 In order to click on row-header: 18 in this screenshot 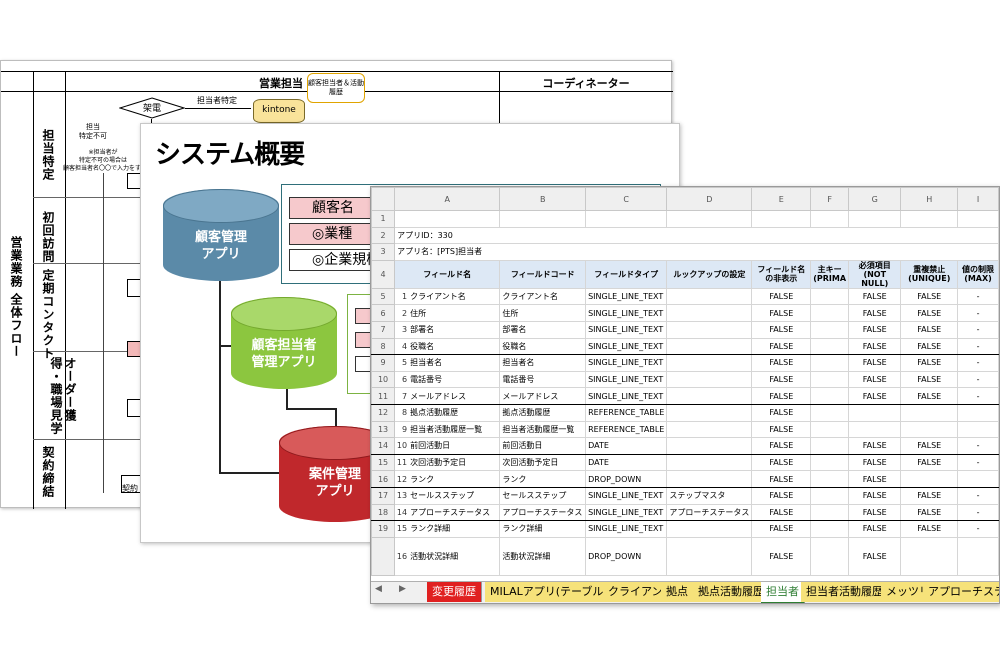, I will do `click(383, 512)`.